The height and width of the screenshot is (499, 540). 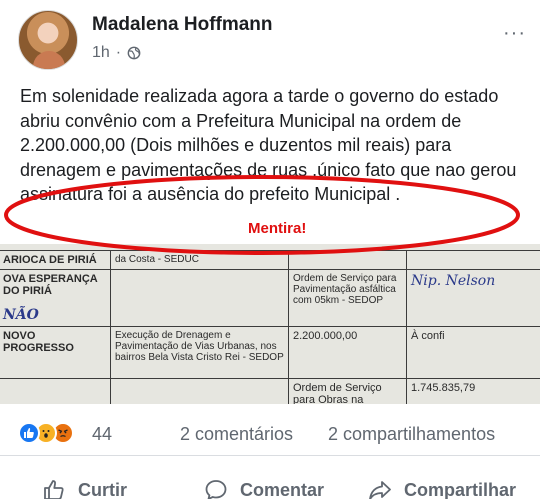 What do you see at coordinates (411, 434) in the screenshot?
I see `shares-count: 2 compartilhamentos` at bounding box center [411, 434].